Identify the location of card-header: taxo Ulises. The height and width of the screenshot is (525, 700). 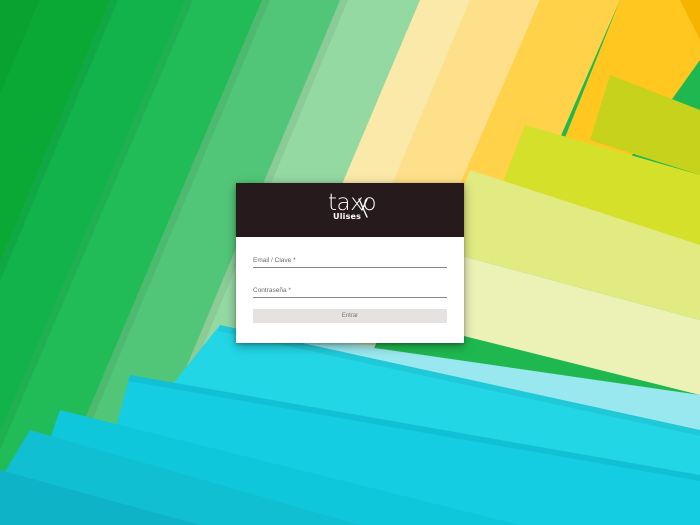
(350, 210).